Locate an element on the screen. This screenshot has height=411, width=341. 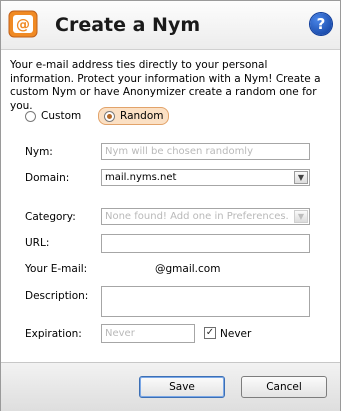
dialog-title: Create a Nym is located at coordinates (128, 25).